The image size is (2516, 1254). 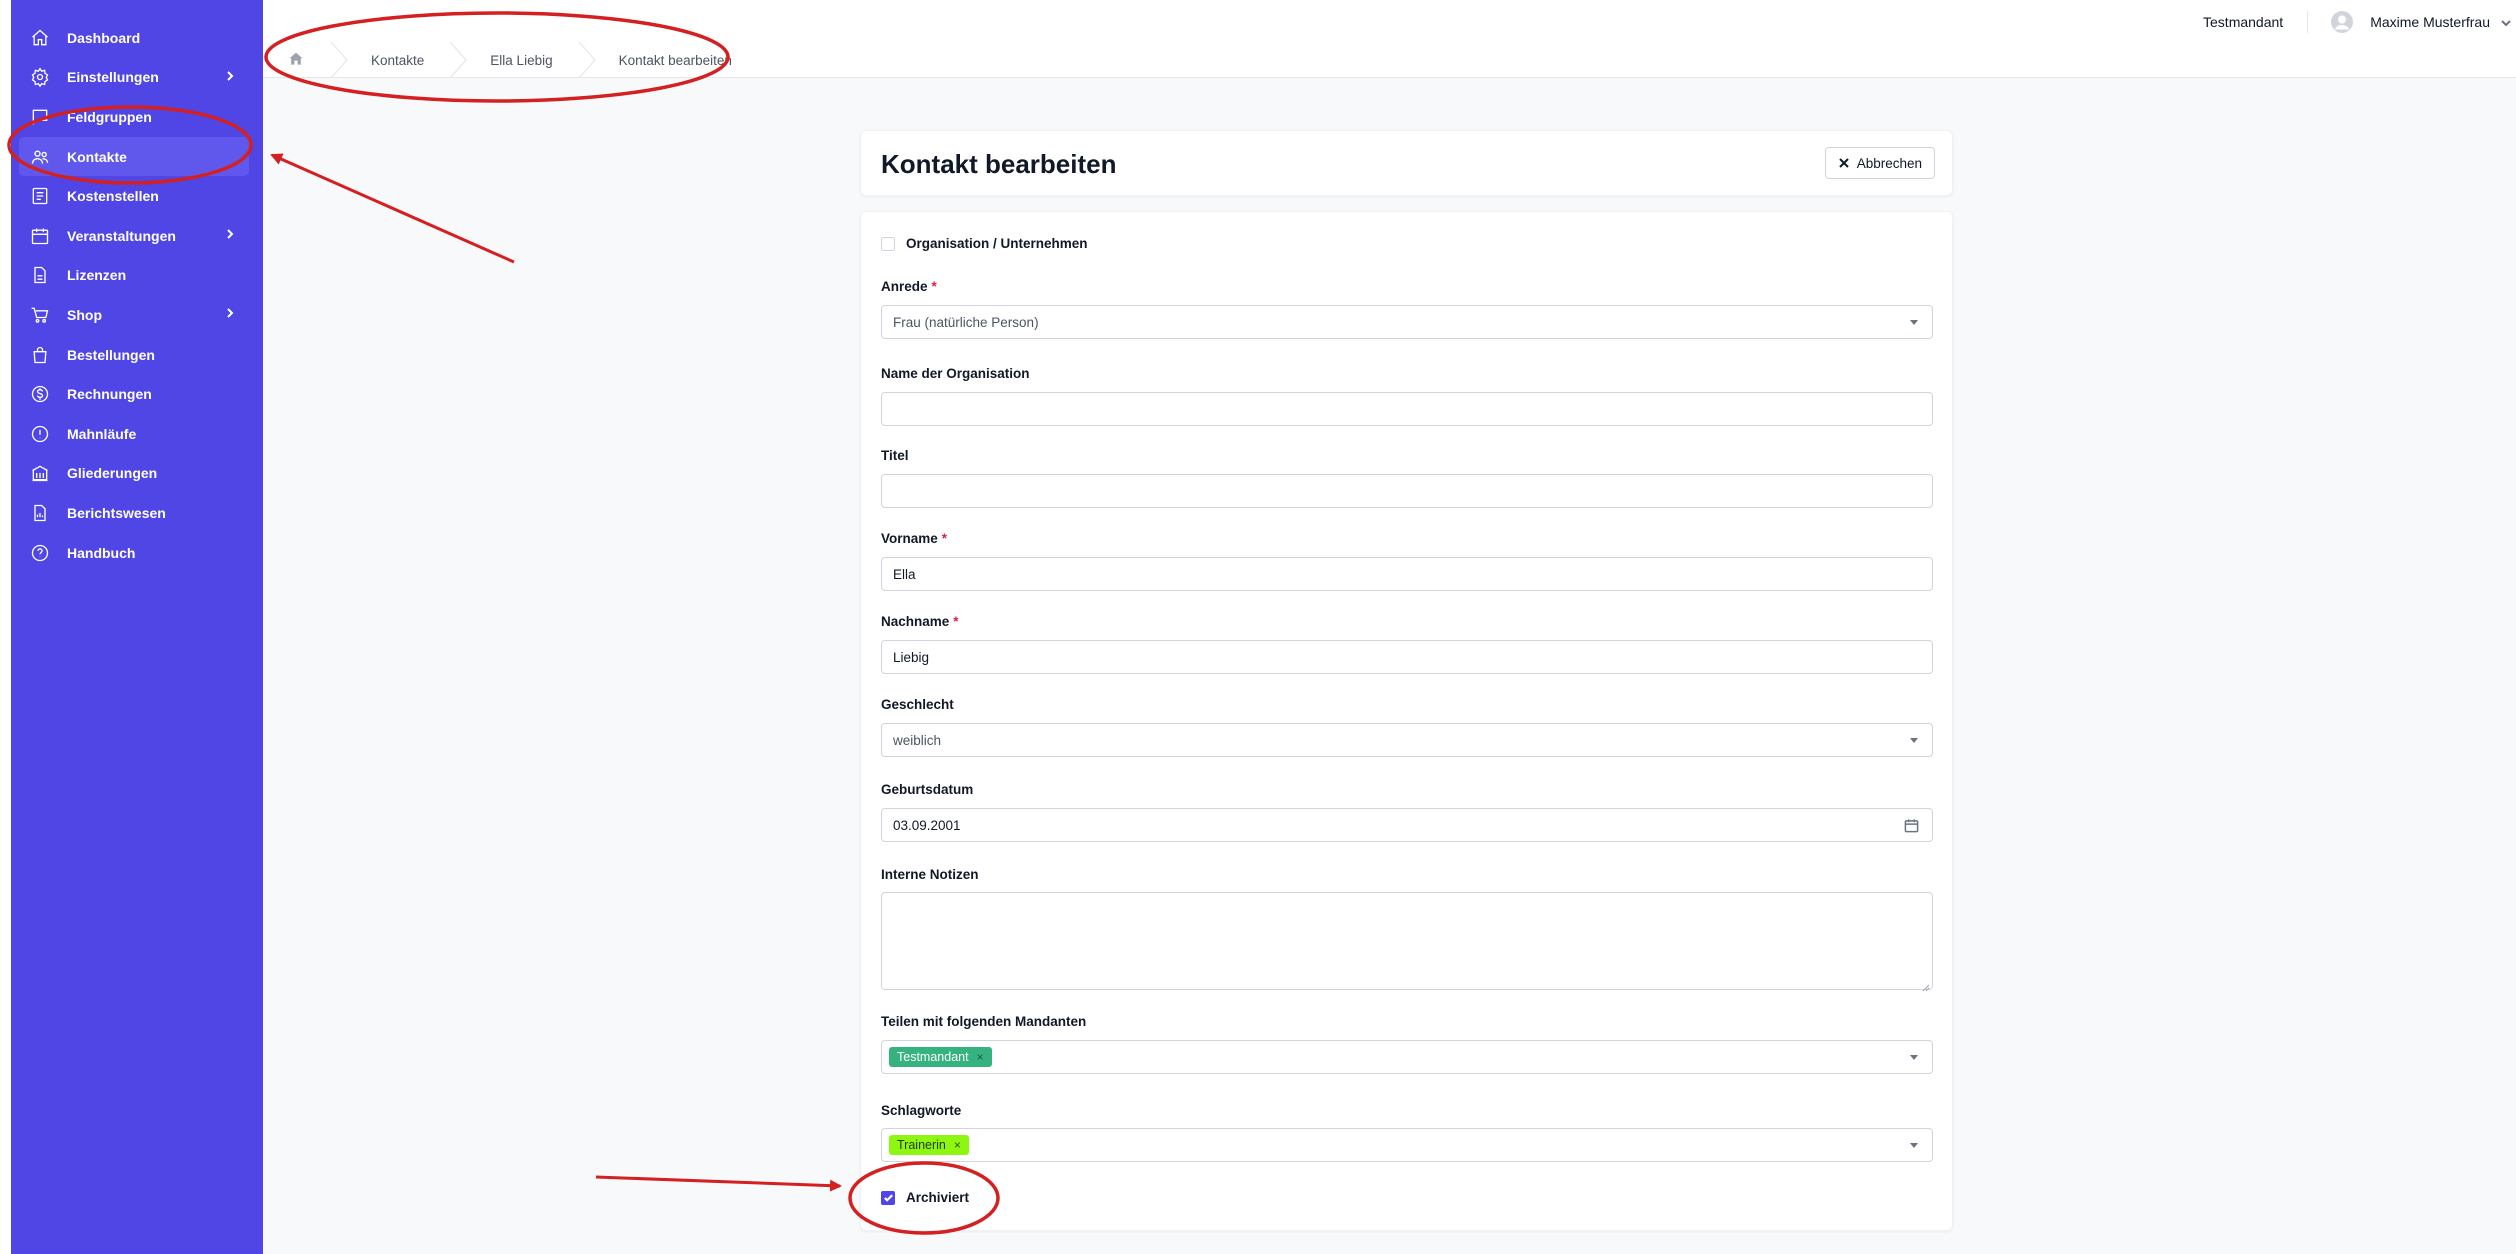 What do you see at coordinates (40, 196) in the screenshot?
I see `ledger-icon` at bounding box center [40, 196].